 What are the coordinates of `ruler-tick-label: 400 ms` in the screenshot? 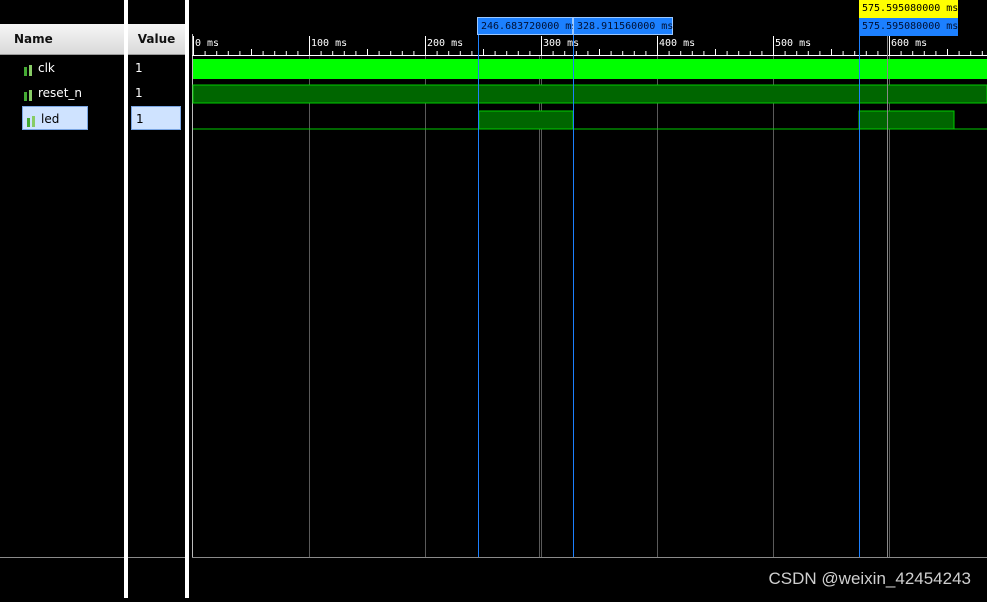 It's located at (677, 43).